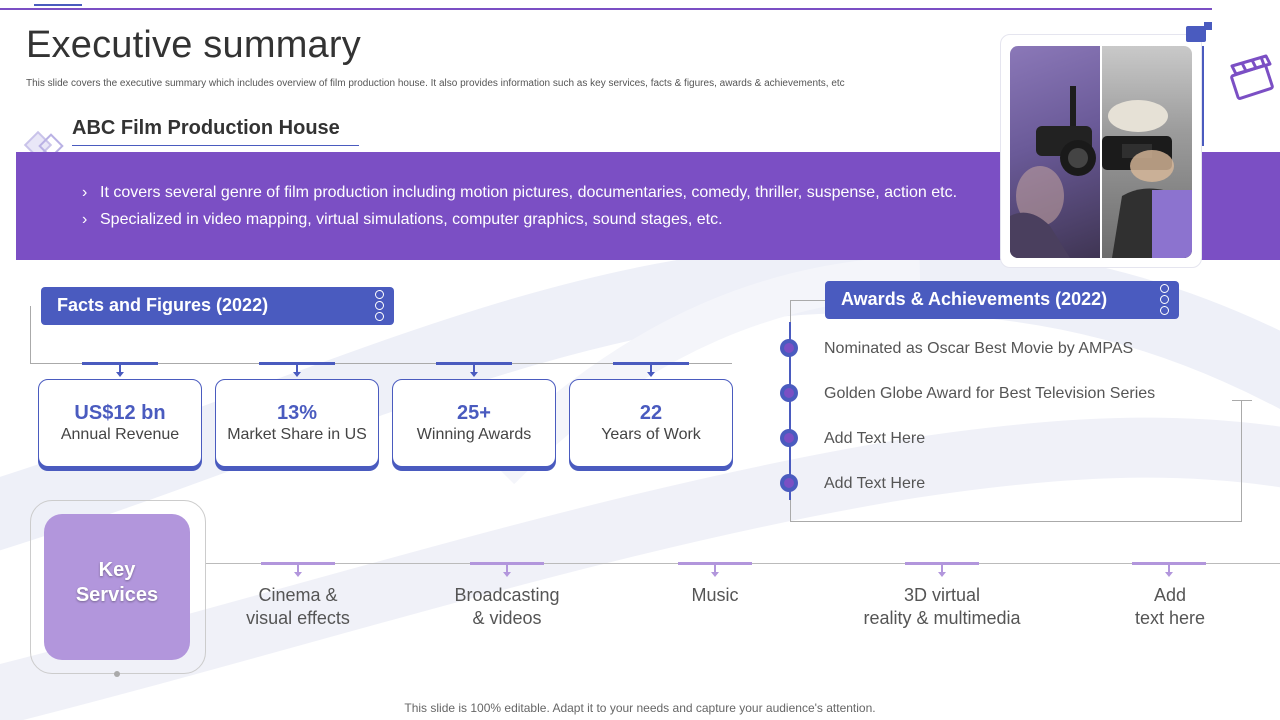 The height and width of the screenshot is (720, 1280). I want to click on photo-tint-block, so click(1172, 224).